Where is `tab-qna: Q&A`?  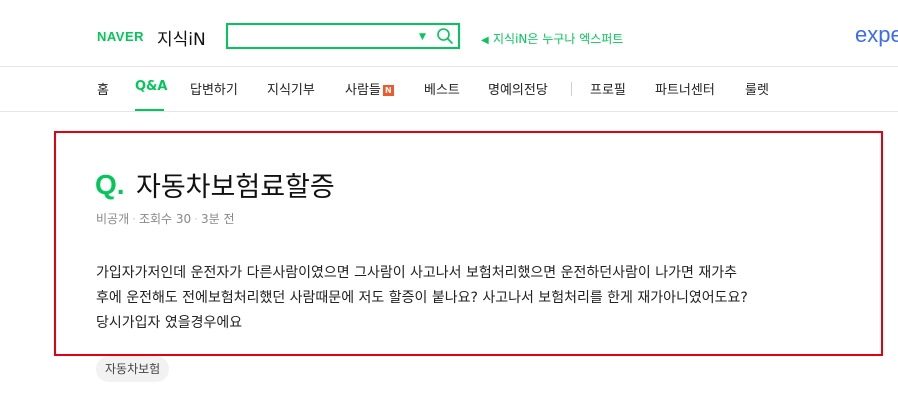
tab-qna: Q&A is located at coordinates (151, 86).